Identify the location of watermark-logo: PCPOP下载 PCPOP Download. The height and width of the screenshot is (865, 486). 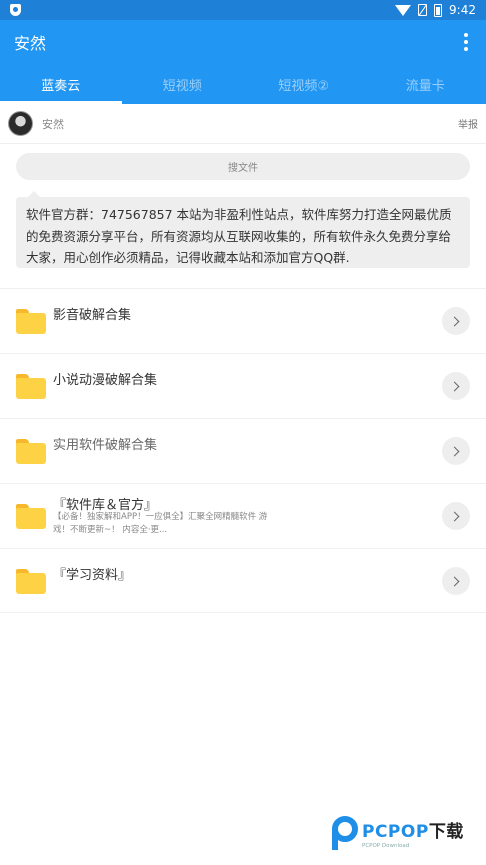
(402, 833).